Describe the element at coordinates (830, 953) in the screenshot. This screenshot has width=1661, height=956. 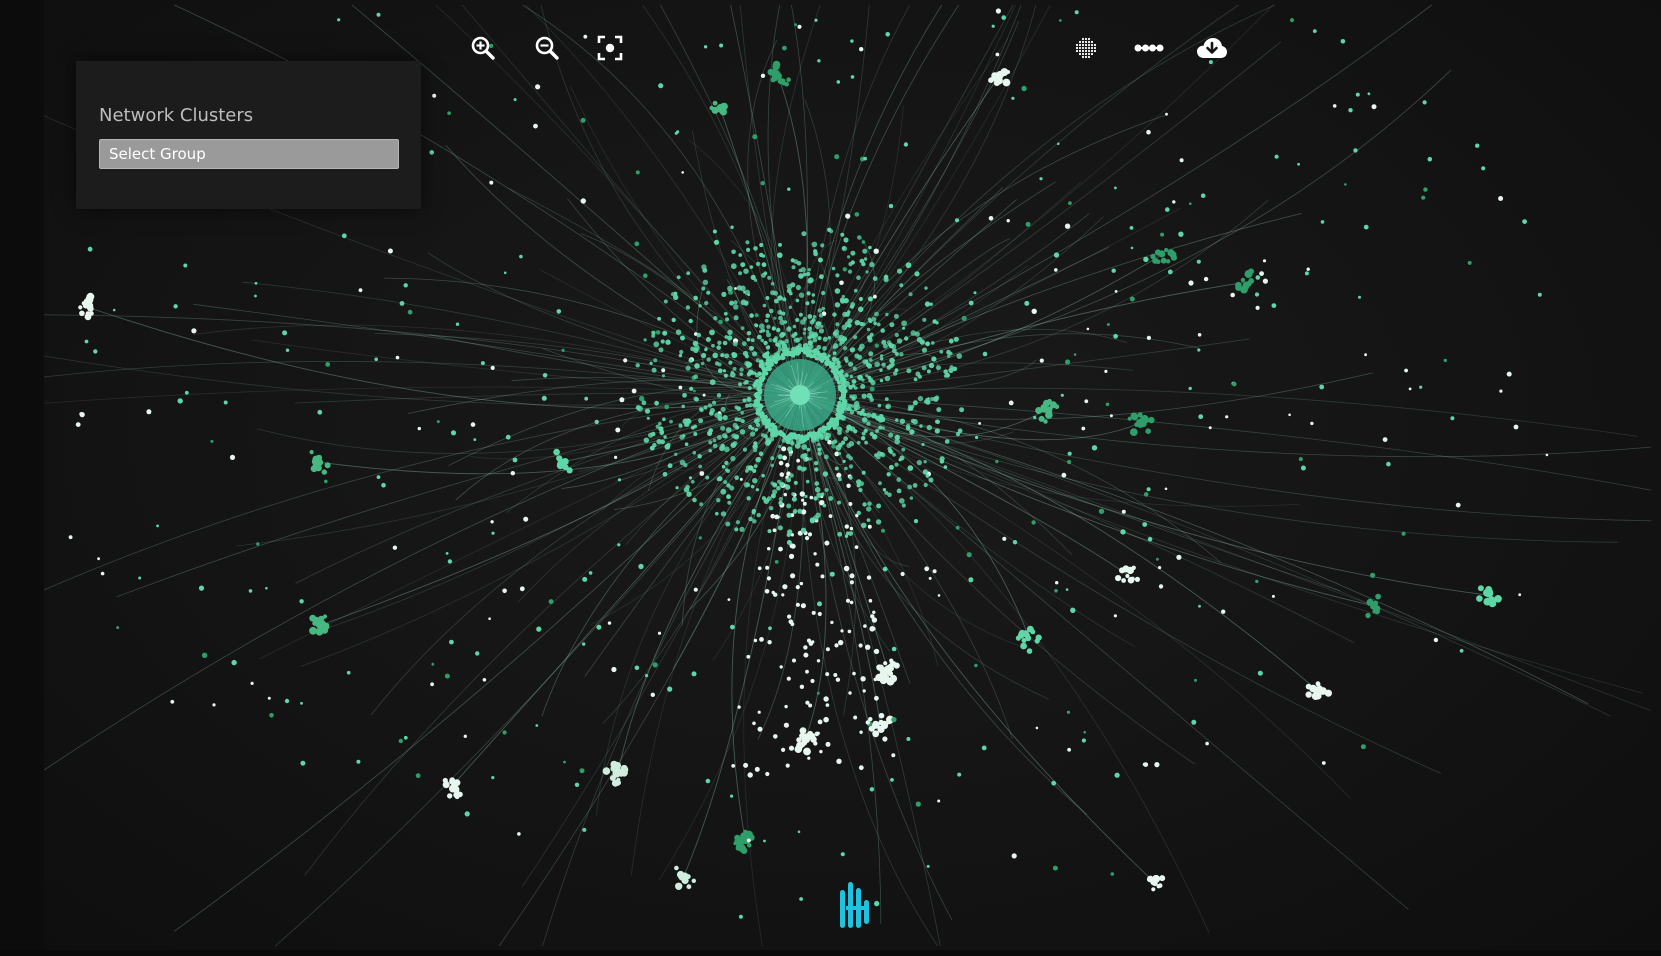
I see `bottom-edge` at that location.